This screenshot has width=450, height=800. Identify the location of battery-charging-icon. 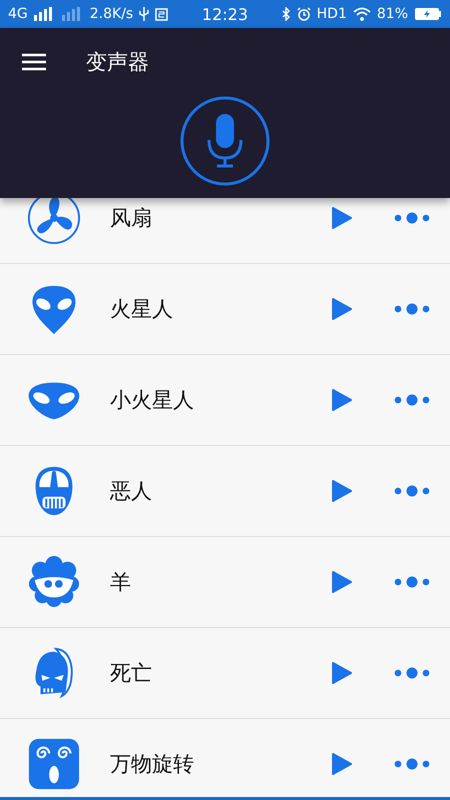
(428, 14).